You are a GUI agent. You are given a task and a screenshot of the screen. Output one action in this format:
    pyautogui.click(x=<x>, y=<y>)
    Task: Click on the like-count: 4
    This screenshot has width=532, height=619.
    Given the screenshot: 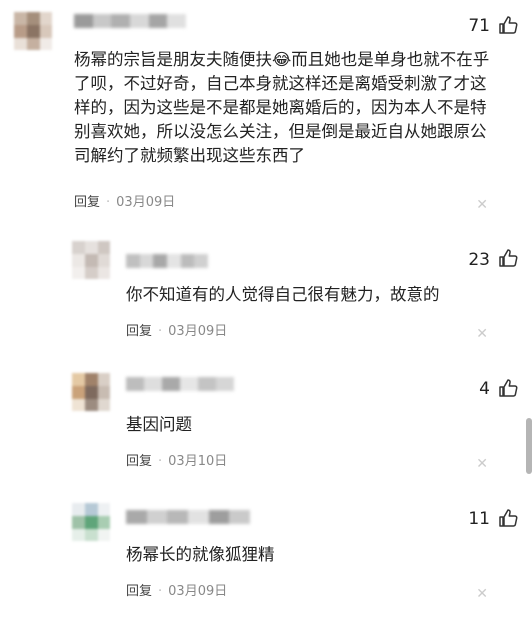 What is the action you would take?
    pyautogui.click(x=484, y=389)
    